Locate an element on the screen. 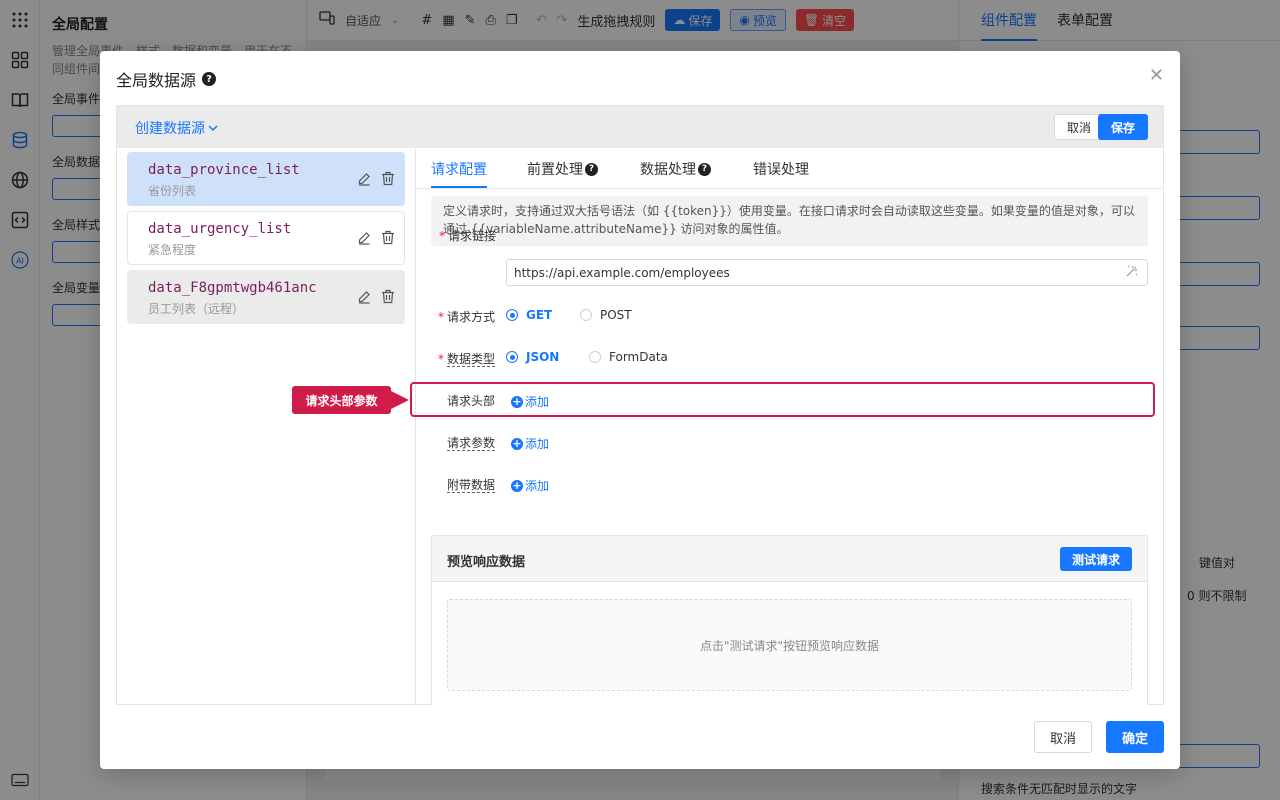  footer-cancel-button: 取消 is located at coordinates (1062, 737).